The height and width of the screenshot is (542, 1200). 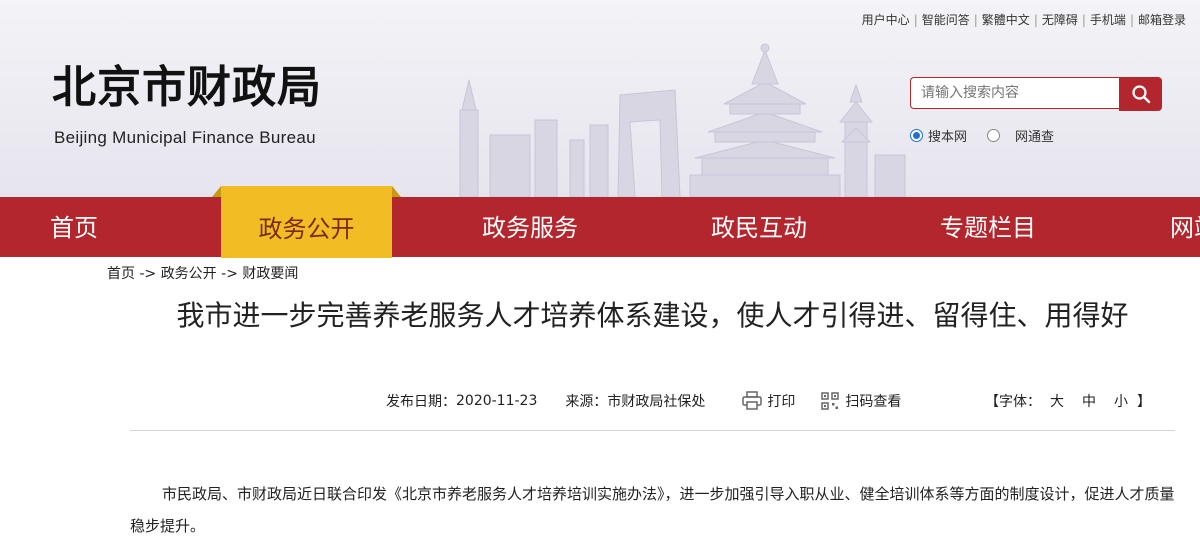 What do you see at coordinates (1013, 402) in the screenshot?
I see `font-label: 【字体：` at bounding box center [1013, 402].